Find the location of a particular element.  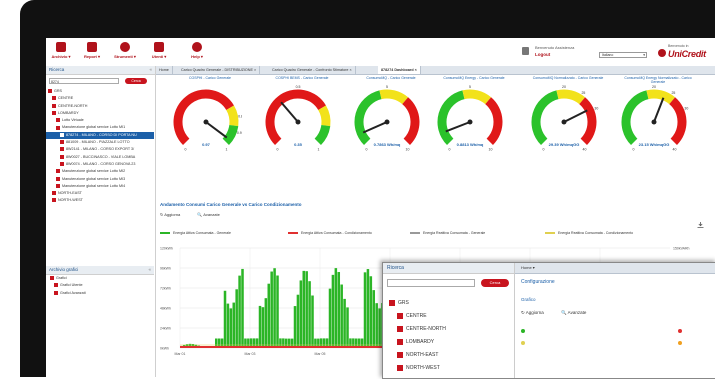

download-icon is located at coordinates (700, 225).